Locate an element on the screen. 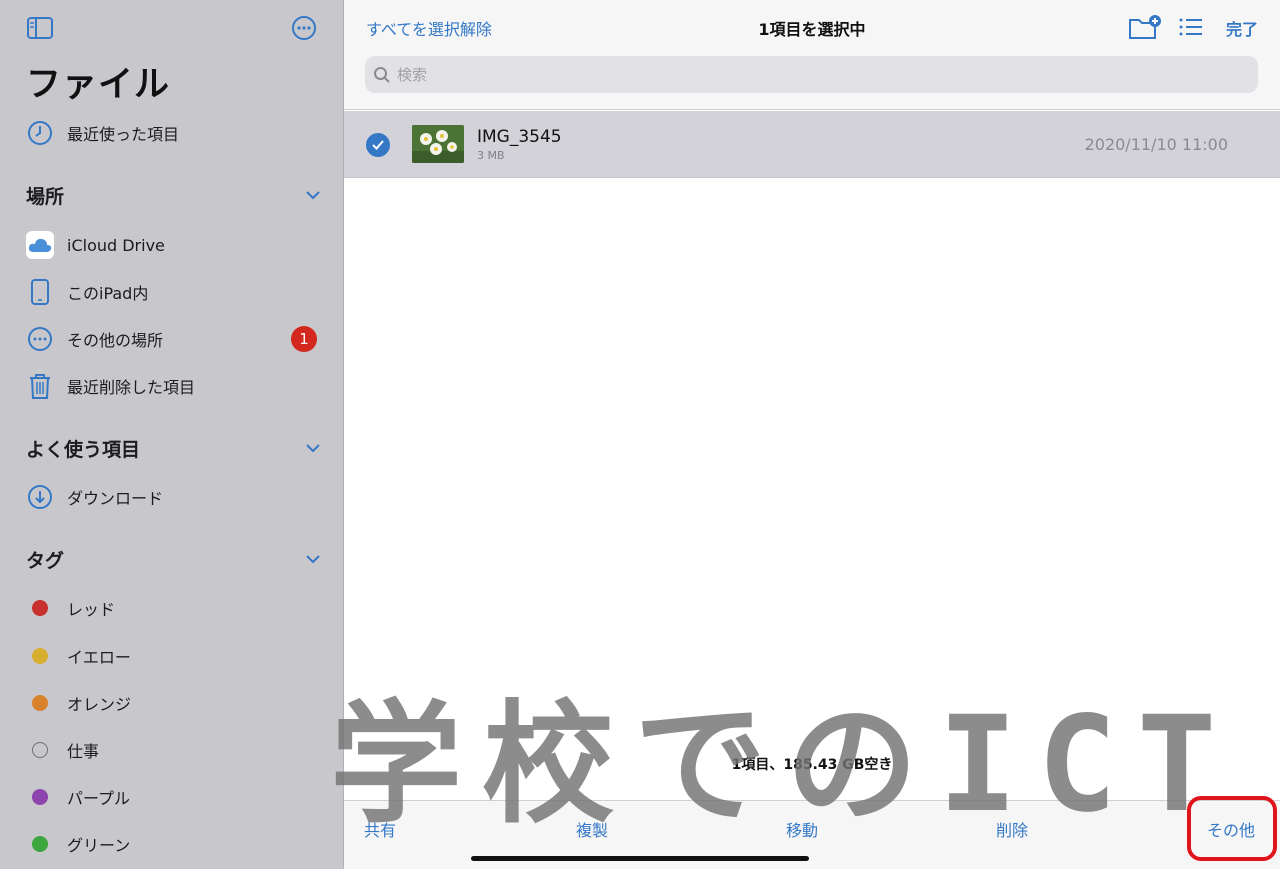  more-options-icon is located at coordinates (304, 28).